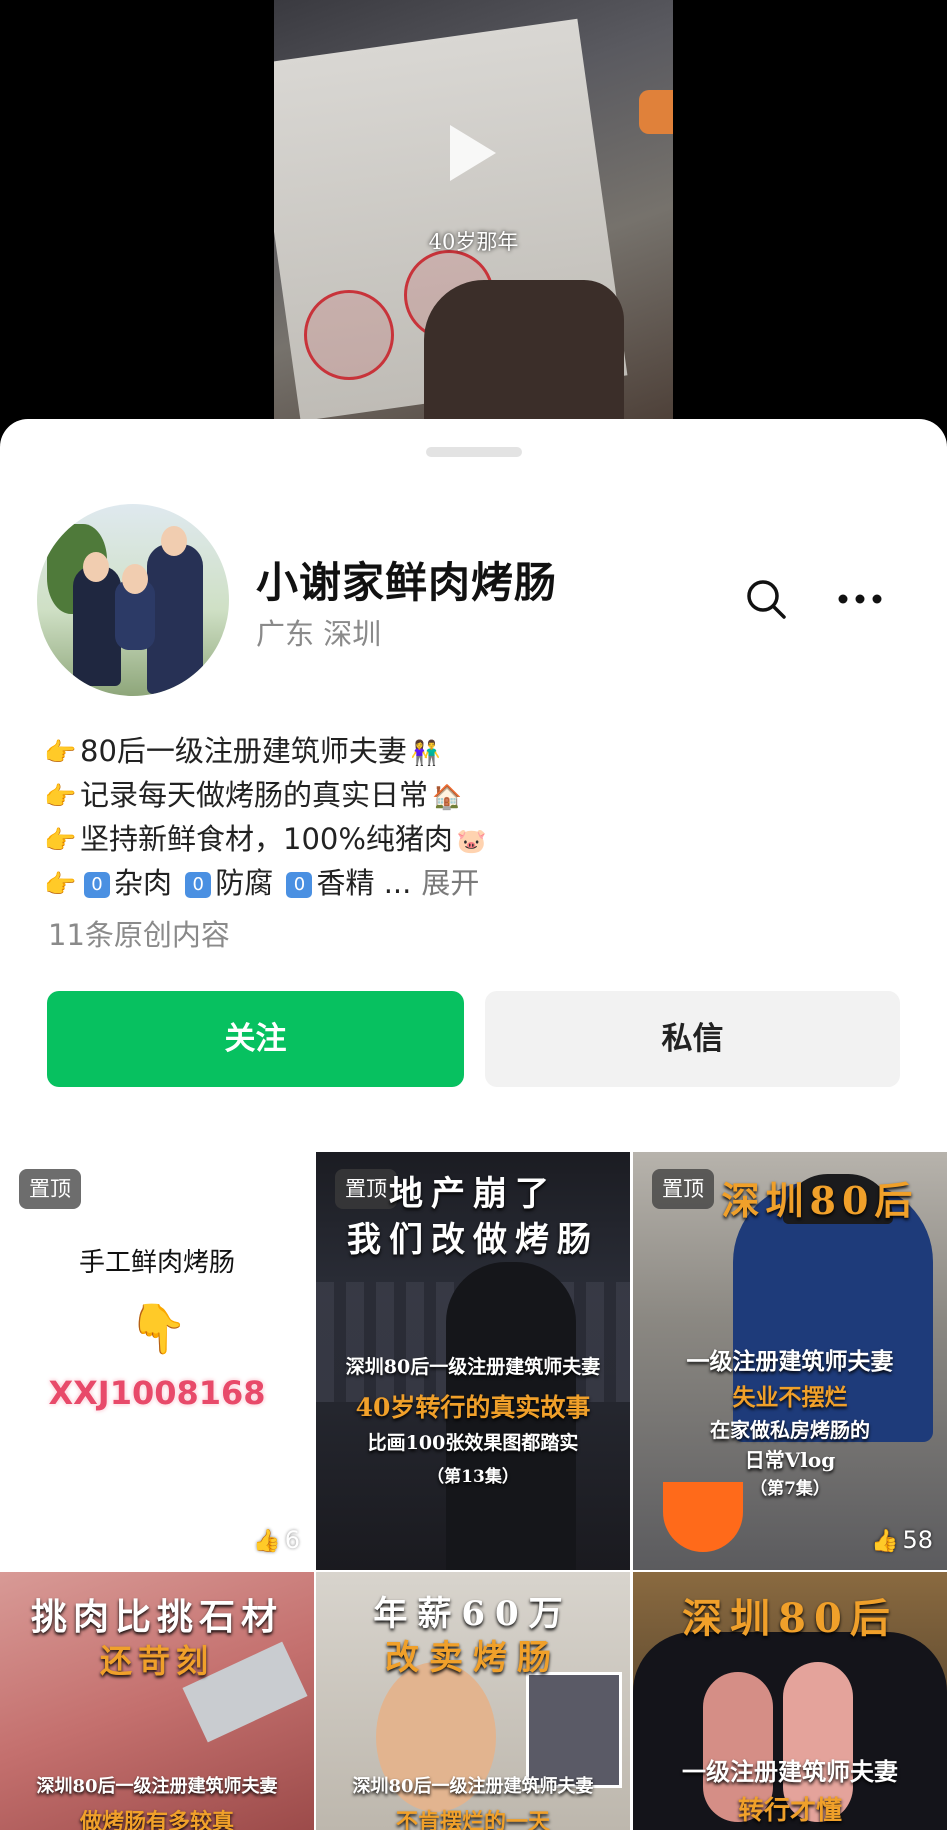  Describe the element at coordinates (157, 1393) in the screenshot. I see `post-code: XXJ1008168` at that location.